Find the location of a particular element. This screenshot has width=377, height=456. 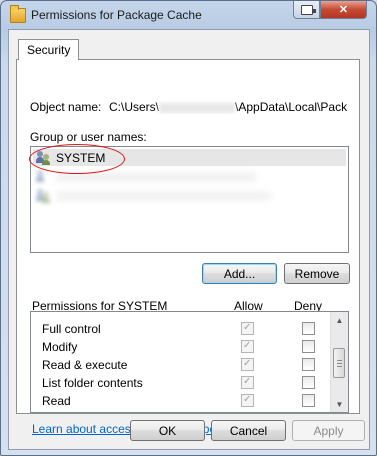

permission-row: Read & execute ✓ is located at coordinates (181, 365).